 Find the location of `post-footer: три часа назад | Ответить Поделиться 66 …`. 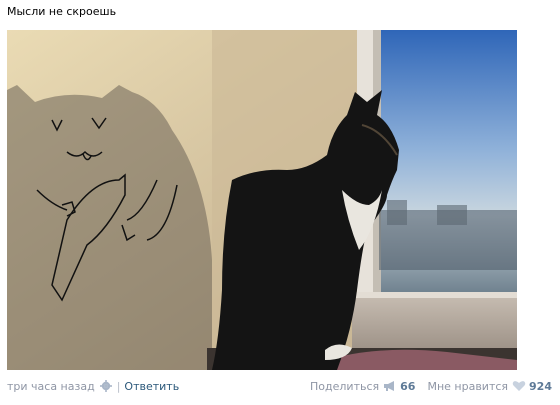

post-footer: три часа назад | Ответить Поделиться 66 … is located at coordinates (279, 386).